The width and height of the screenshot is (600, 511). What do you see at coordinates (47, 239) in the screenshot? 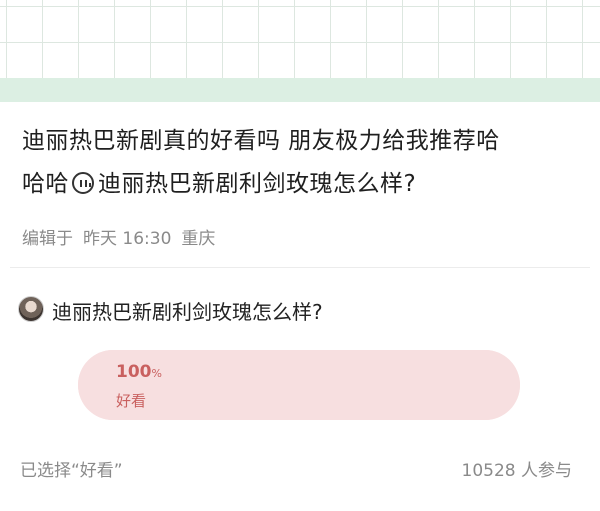
I see `edited-label: 编辑于` at bounding box center [47, 239].